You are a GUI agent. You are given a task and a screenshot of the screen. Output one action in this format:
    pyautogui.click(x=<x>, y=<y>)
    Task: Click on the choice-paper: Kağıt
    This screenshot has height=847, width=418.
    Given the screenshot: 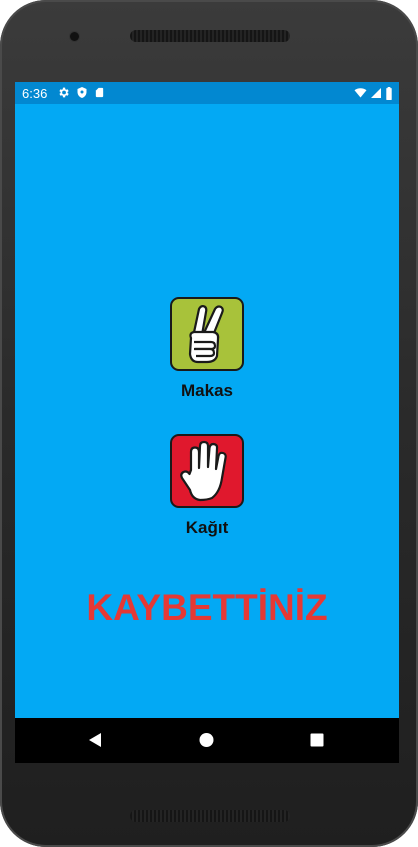 What is the action you would take?
    pyautogui.click(x=207, y=486)
    